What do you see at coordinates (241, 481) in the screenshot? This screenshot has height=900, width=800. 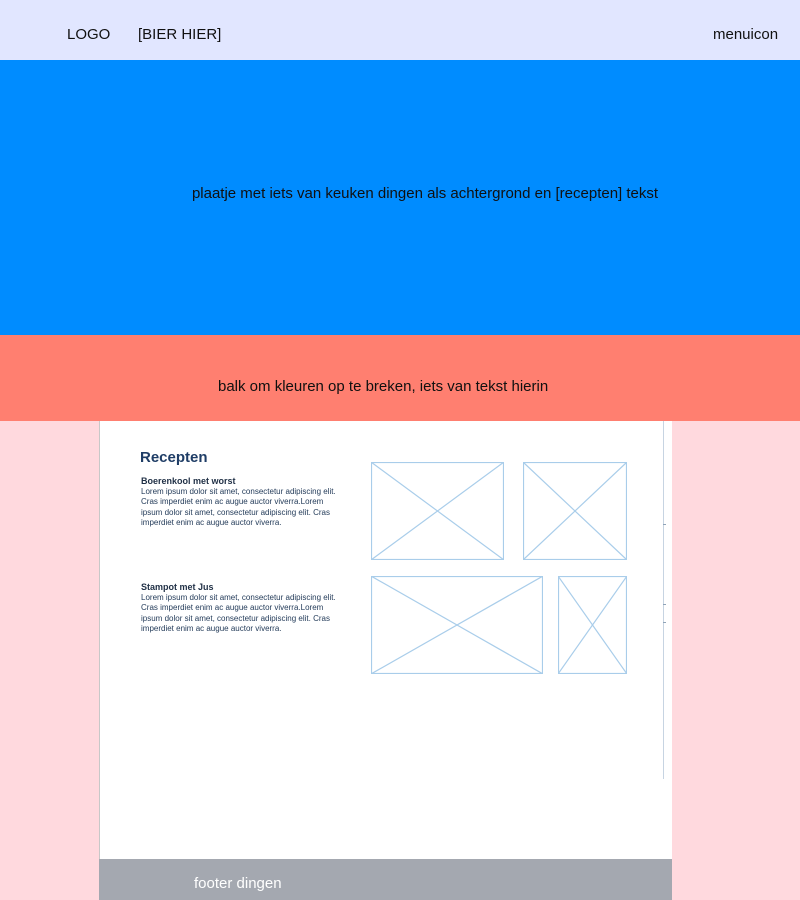 I see `recipe-title: Boerenkool met worst` at bounding box center [241, 481].